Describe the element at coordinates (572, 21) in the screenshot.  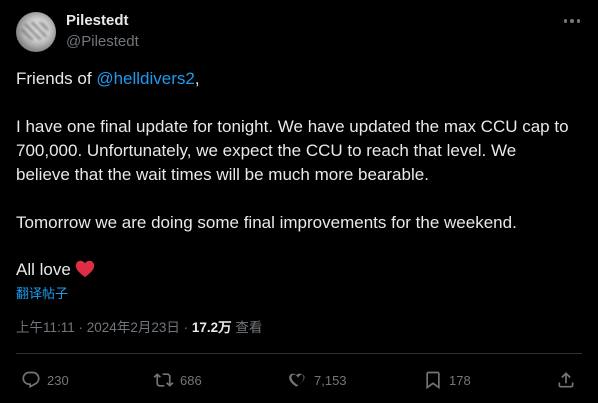
I see `more-options-button` at that location.